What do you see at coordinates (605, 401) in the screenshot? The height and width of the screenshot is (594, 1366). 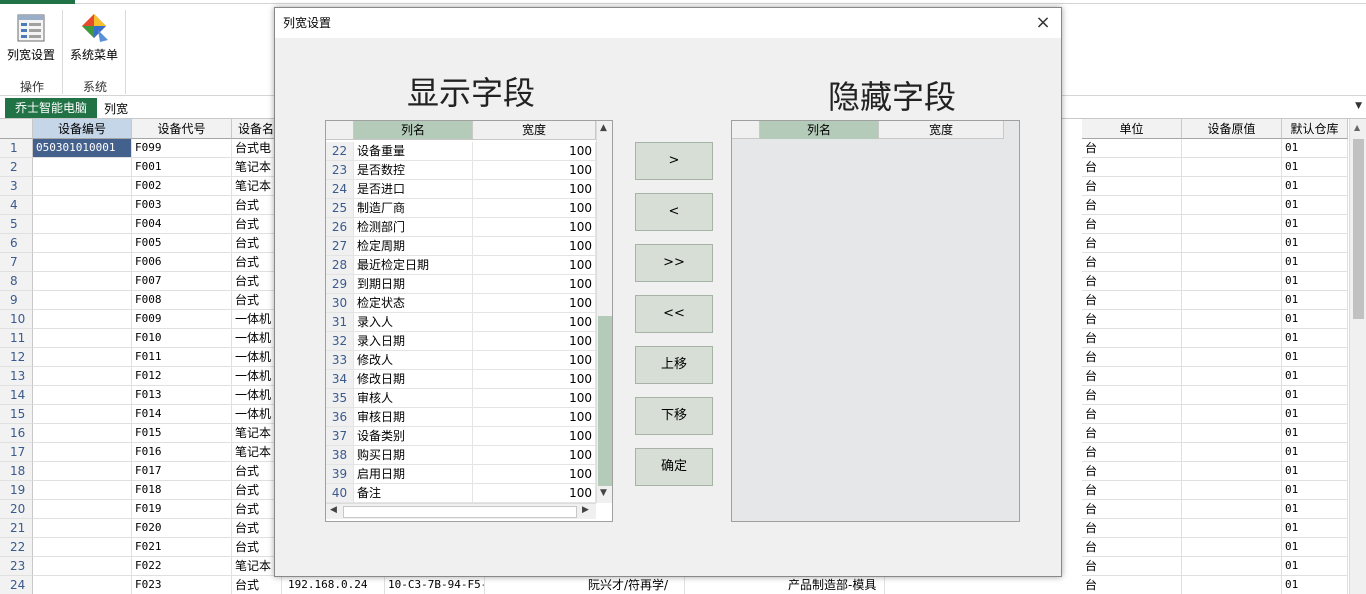 I see `scrollbar-thumb` at bounding box center [605, 401].